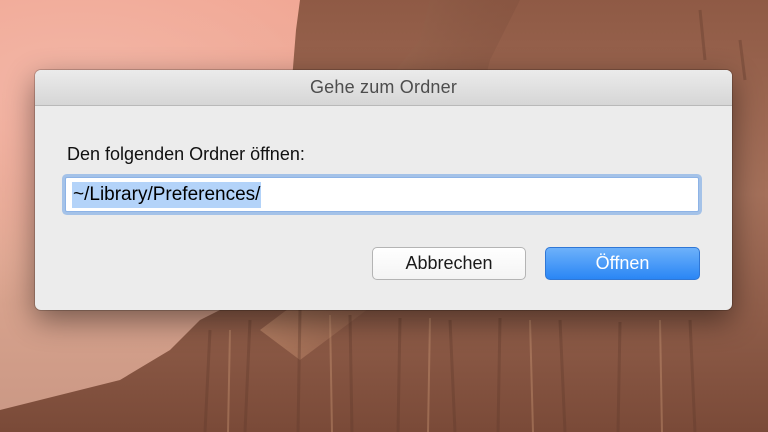  I want to click on dialog-title: Gehe zum Ordner, so click(383, 87).